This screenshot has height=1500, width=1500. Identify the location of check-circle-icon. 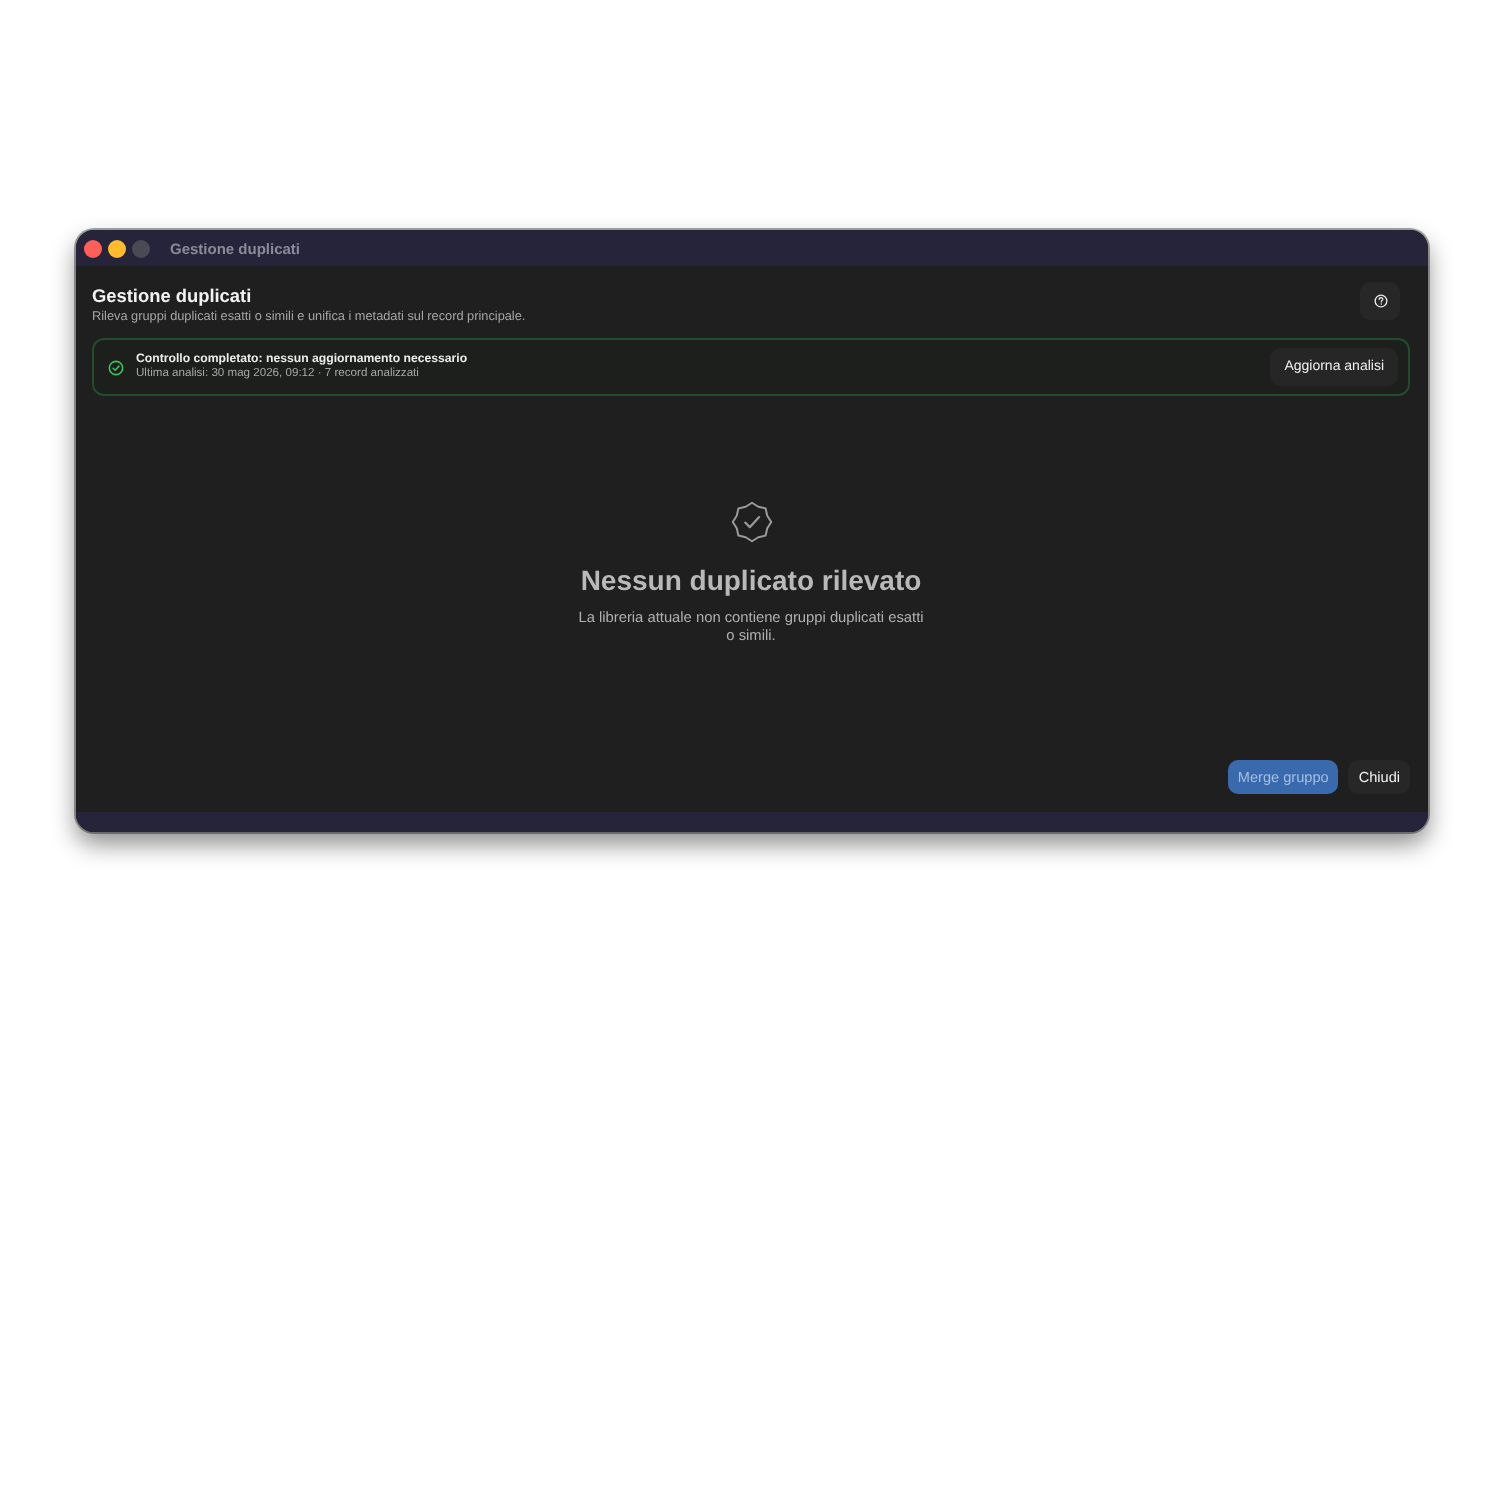
(116, 367).